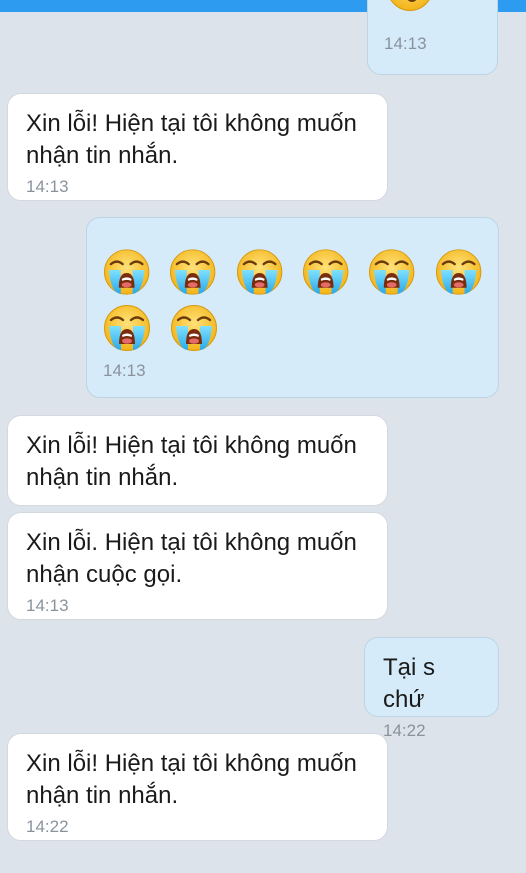 The height and width of the screenshot is (873, 526). Describe the element at coordinates (409, 683) in the screenshot. I see `message-text: Tại s chứ` at that location.